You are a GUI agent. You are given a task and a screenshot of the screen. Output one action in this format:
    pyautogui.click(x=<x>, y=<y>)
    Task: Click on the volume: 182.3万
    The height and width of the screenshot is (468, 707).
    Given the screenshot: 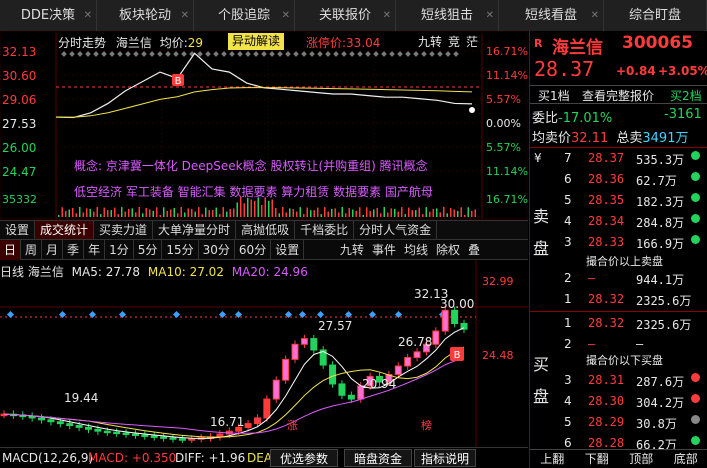 What is the action you would take?
    pyautogui.click(x=660, y=202)
    